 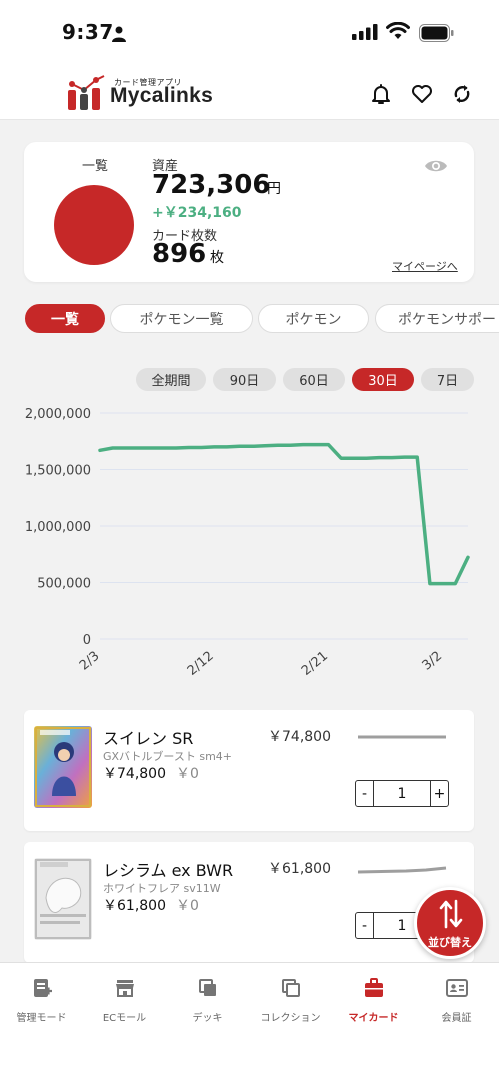 What do you see at coordinates (207, 1018) in the screenshot?
I see `nav-item-label: デッキ` at bounding box center [207, 1018].